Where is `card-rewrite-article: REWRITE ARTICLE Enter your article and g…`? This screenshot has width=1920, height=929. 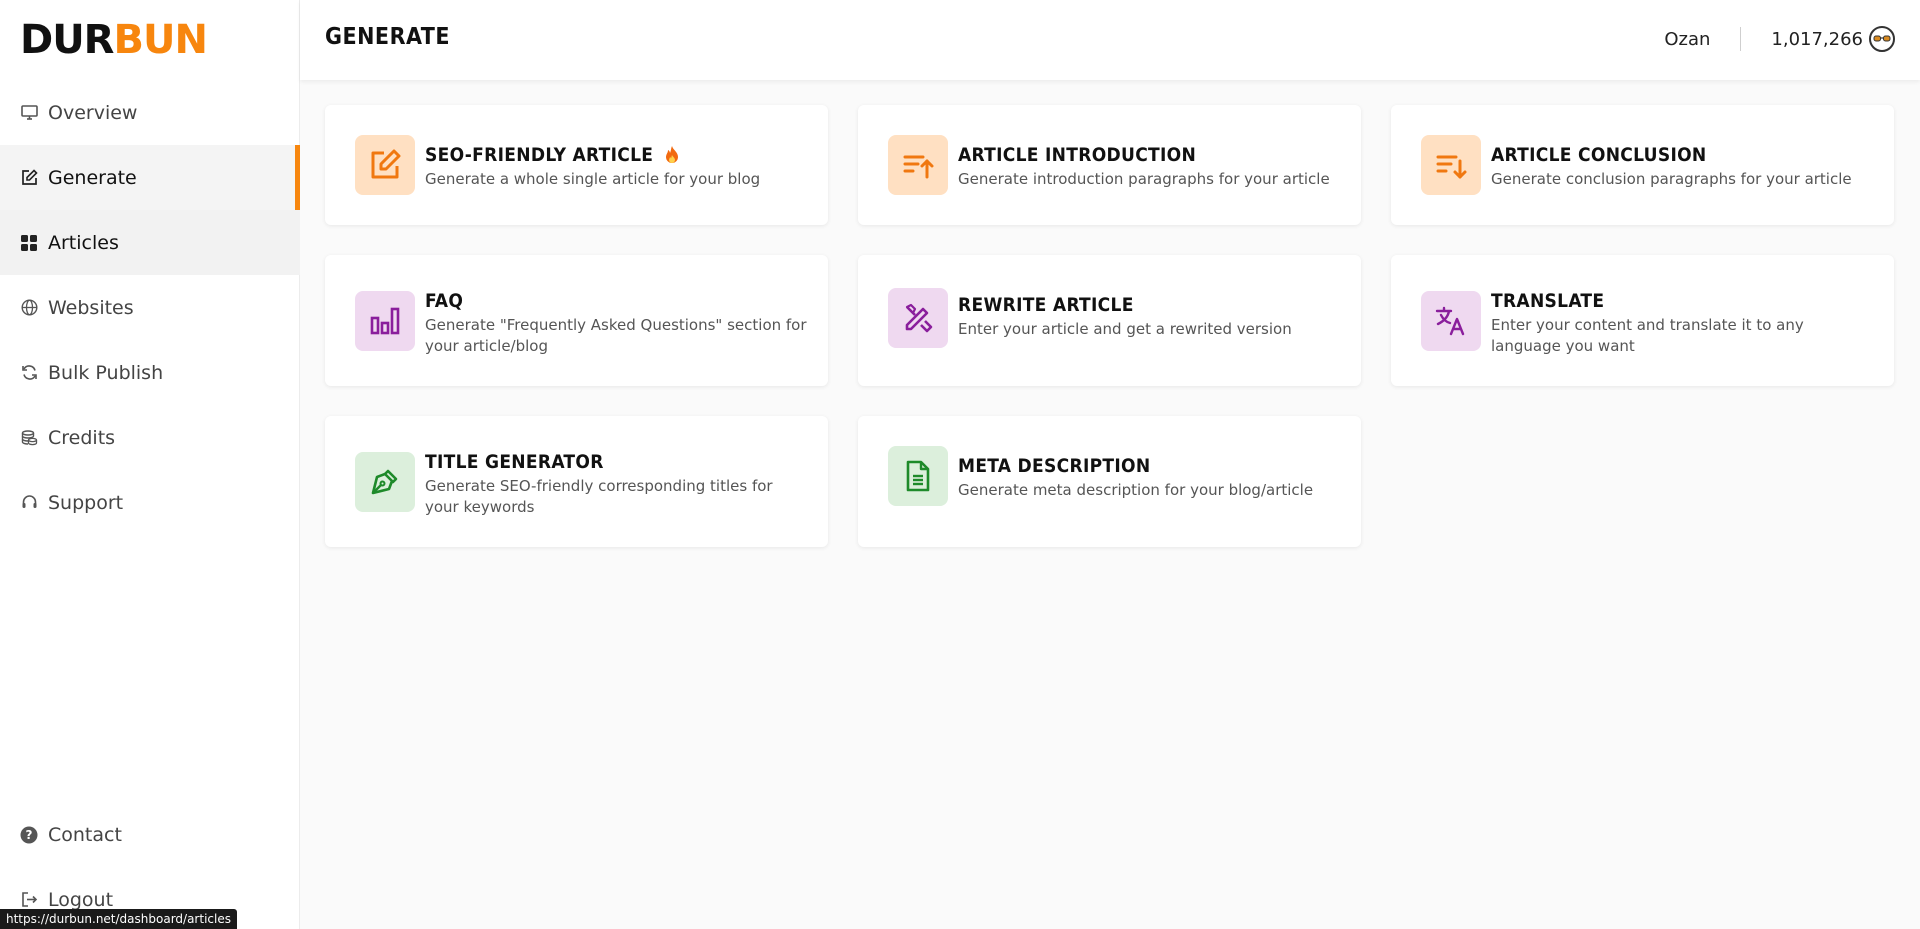
card-rewrite-article: REWRITE ARTICLE Enter your article and g… is located at coordinates (1109, 320).